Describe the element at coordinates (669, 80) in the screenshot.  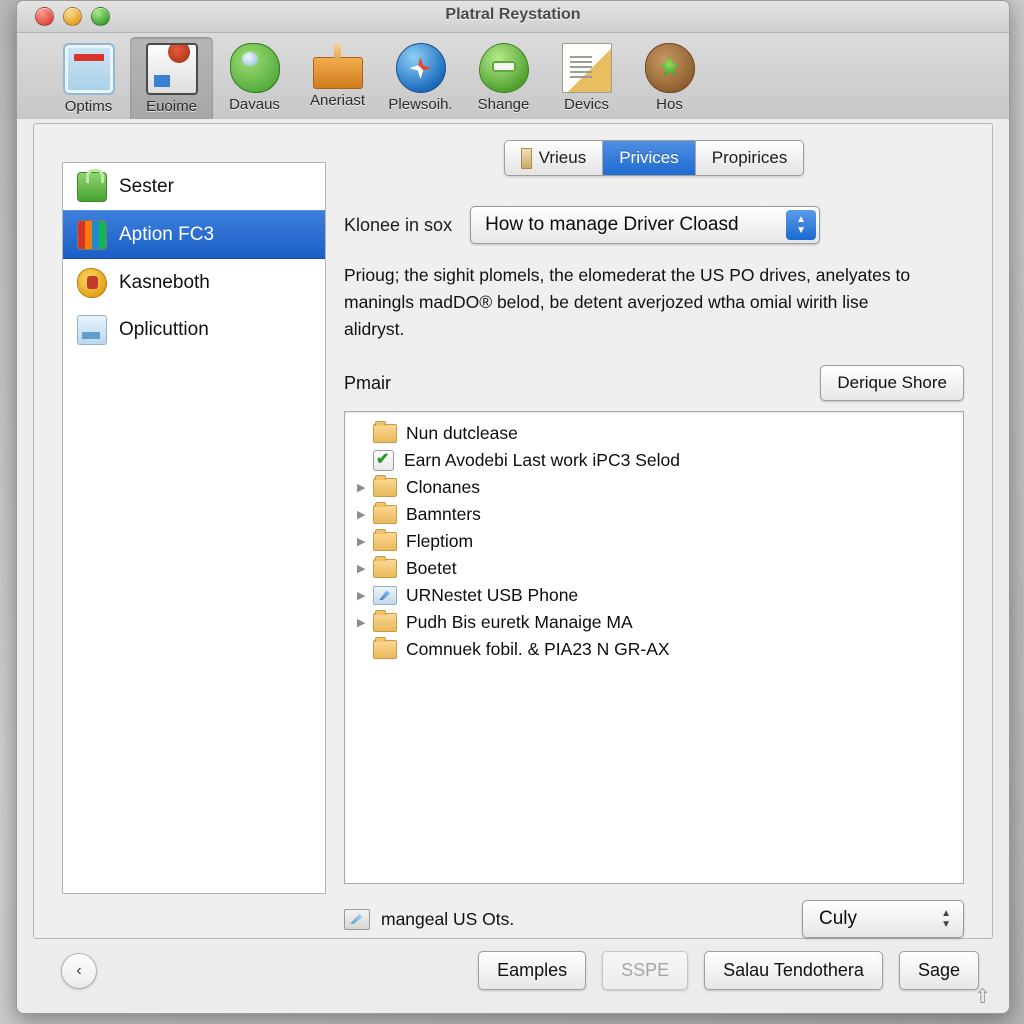
I see `toolbar-item-hos: Hos` at that location.